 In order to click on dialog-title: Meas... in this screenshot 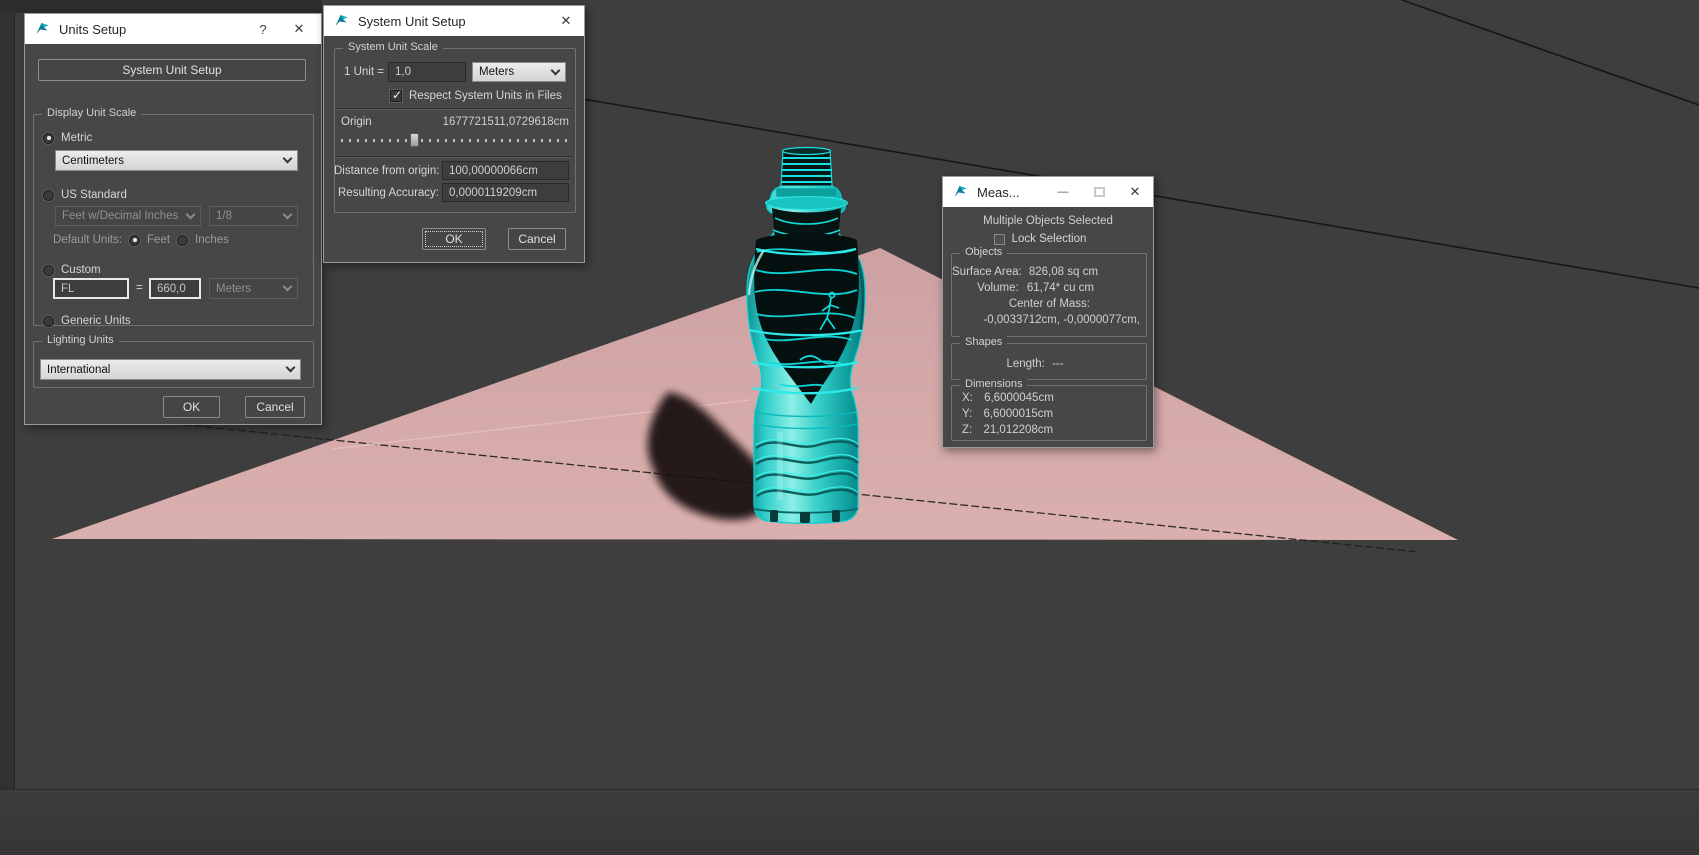, I will do `click(998, 192)`.